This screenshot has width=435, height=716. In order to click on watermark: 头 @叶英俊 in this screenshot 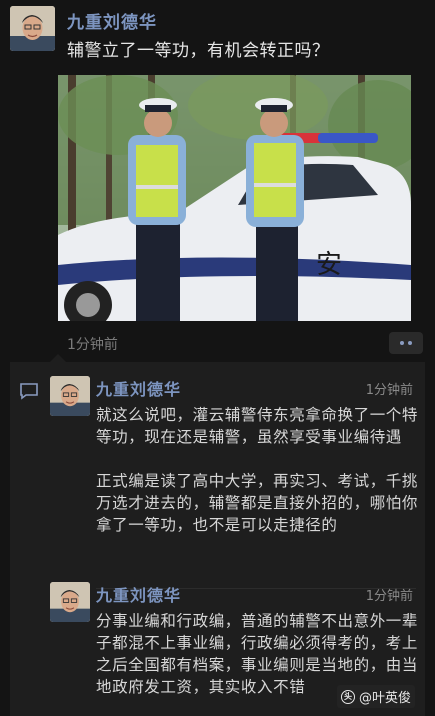, I will do `click(375, 696)`.